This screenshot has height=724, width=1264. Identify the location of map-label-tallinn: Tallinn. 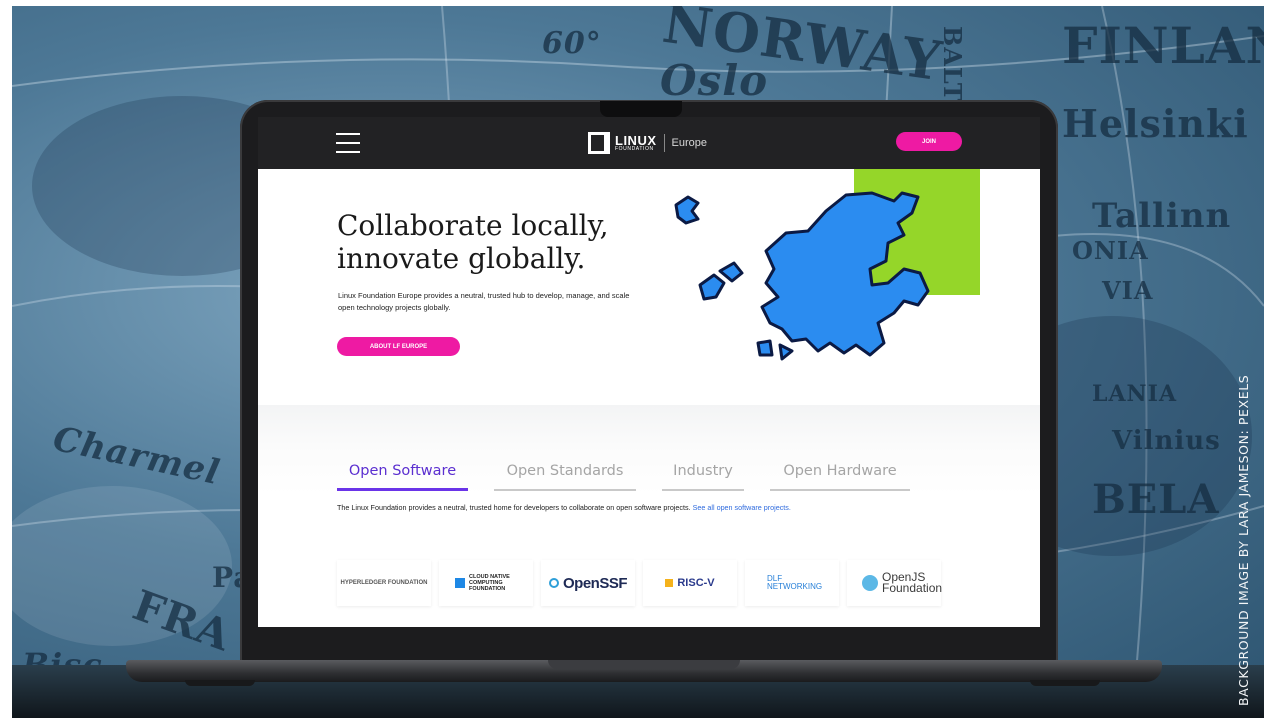
(1162, 216).